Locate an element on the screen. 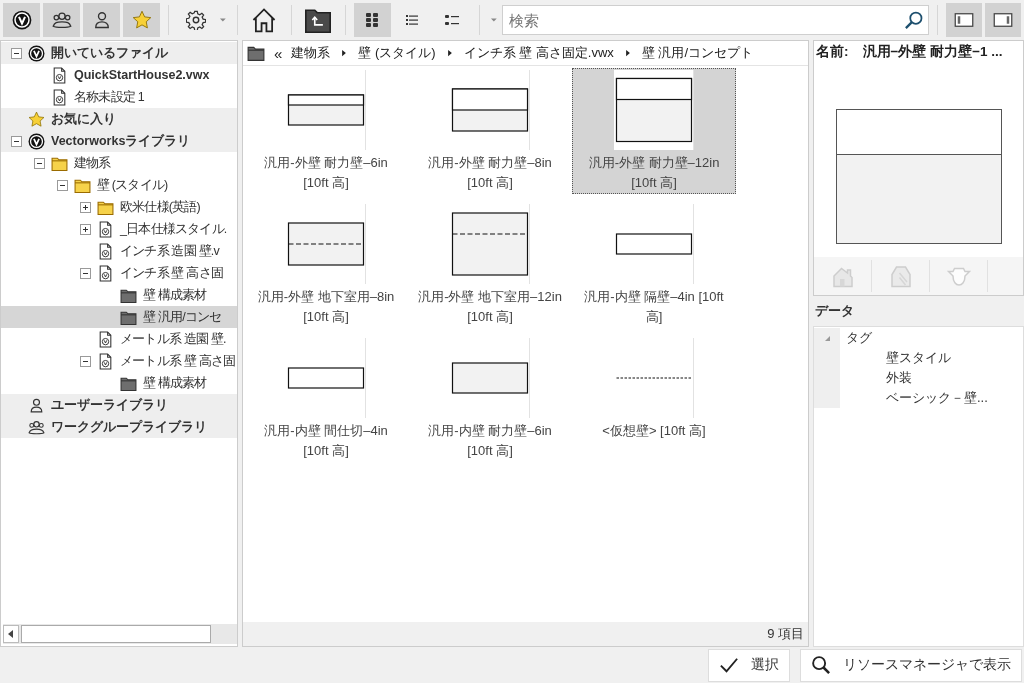 The width and height of the screenshot is (1024, 683). name-label: 名前: is located at coordinates (832, 52).